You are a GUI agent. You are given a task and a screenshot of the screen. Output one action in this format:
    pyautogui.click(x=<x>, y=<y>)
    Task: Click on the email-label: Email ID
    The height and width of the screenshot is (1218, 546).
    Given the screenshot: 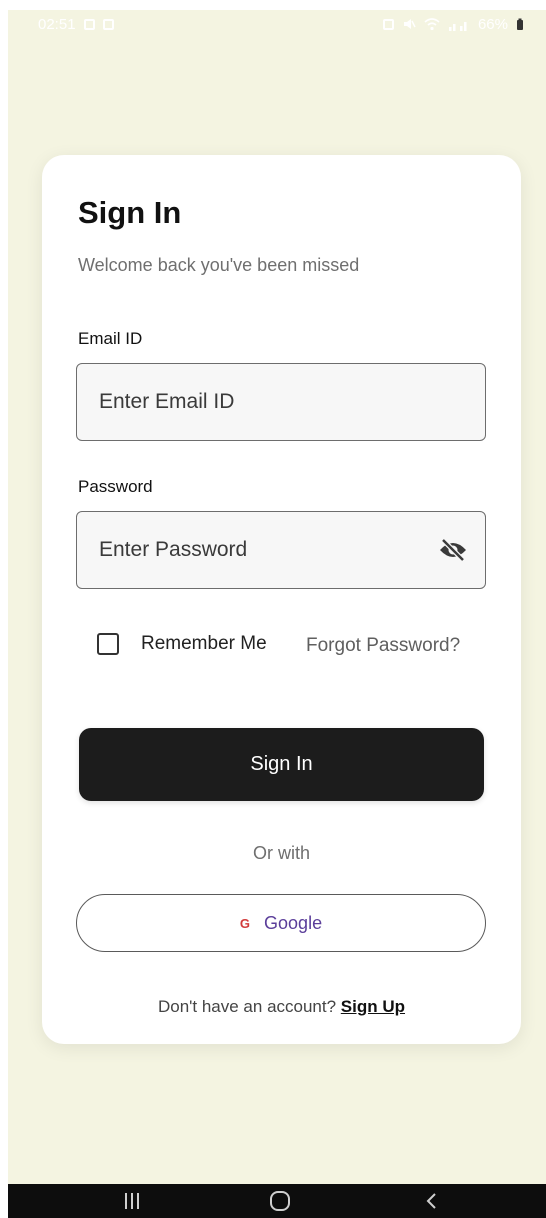 What is the action you would take?
    pyautogui.click(x=110, y=338)
    